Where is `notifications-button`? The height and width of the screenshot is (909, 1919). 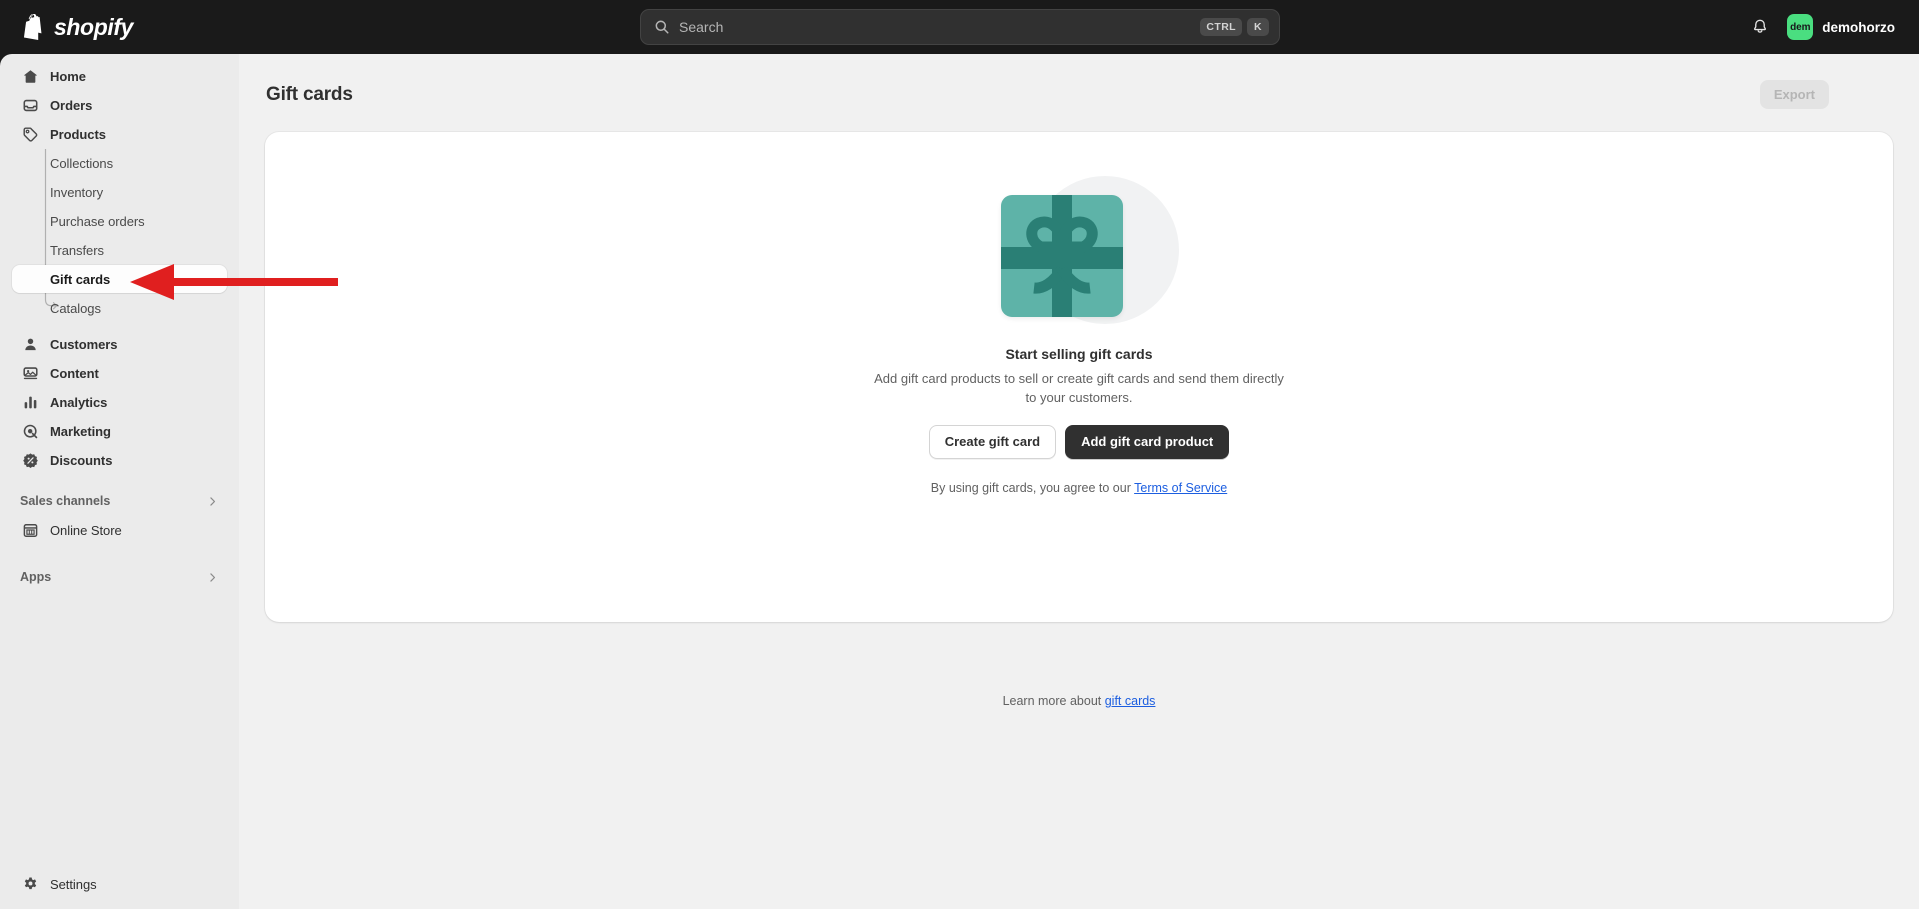
notifications-button is located at coordinates (1760, 27).